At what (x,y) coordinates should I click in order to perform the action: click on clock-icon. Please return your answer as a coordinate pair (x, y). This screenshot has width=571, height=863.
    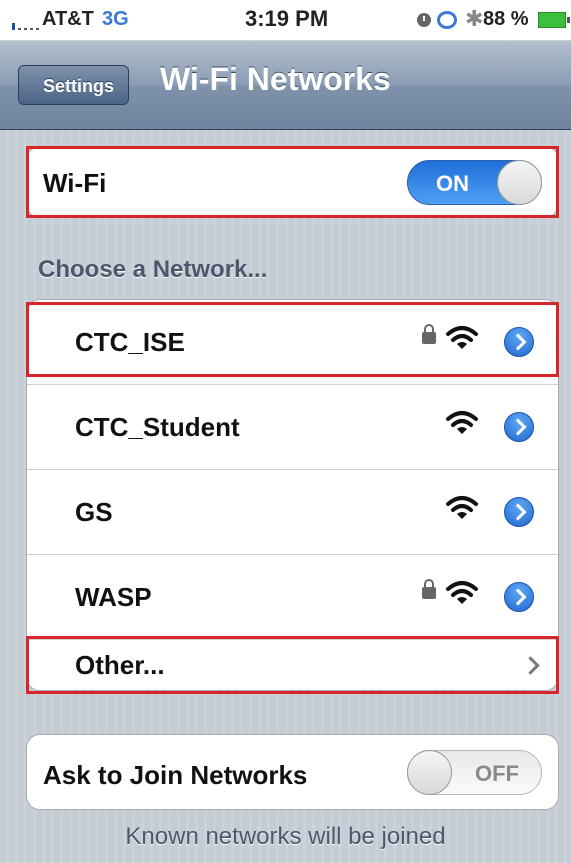
    Looking at the image, I should click on (424, 20).